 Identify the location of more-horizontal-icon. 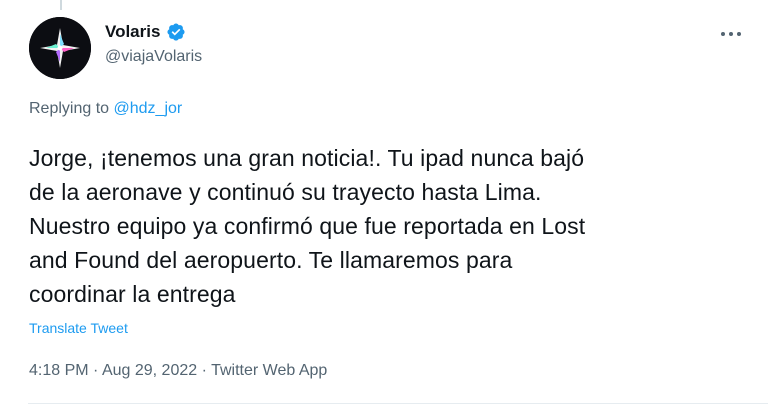
(731, 34).